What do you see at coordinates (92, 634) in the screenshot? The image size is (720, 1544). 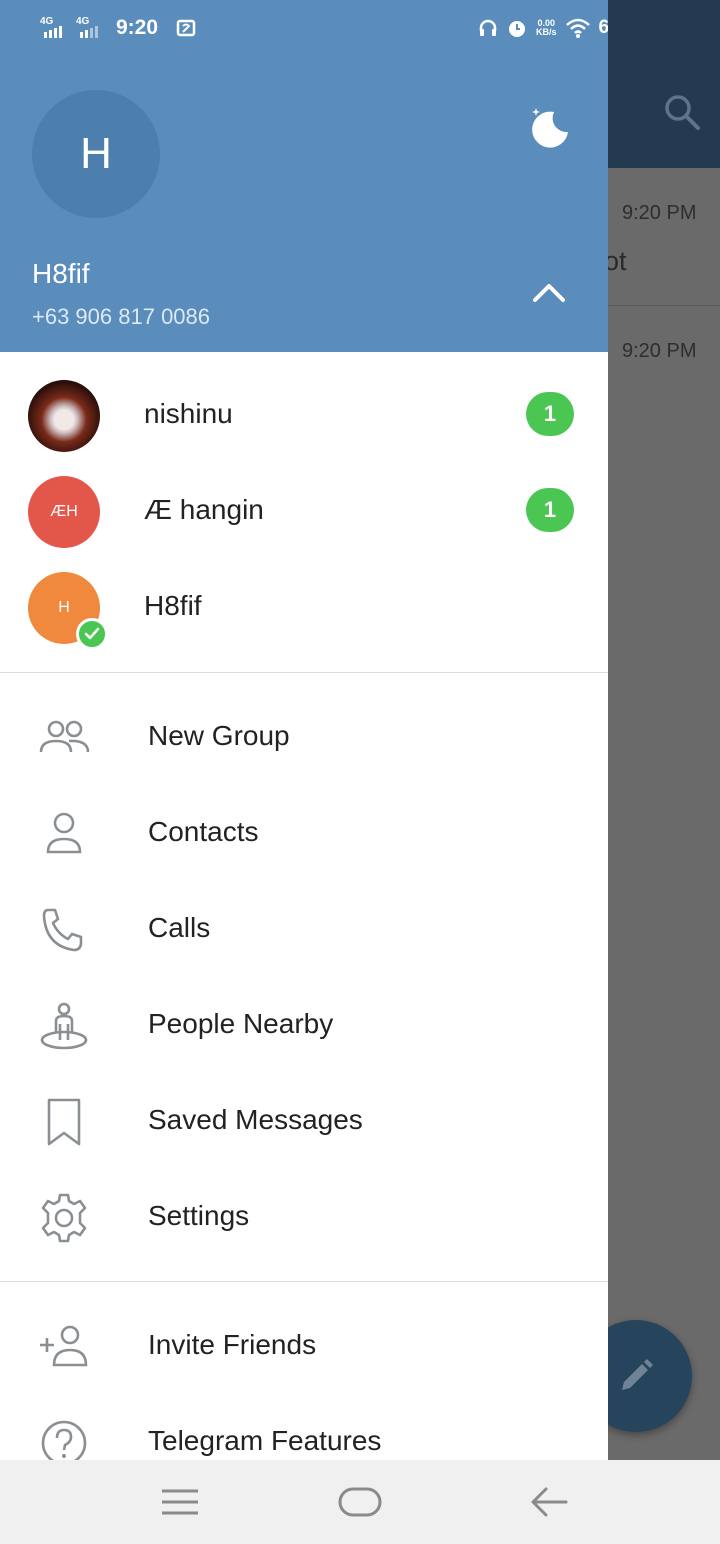 I see `check-icon` at bounding box center [92, 634].